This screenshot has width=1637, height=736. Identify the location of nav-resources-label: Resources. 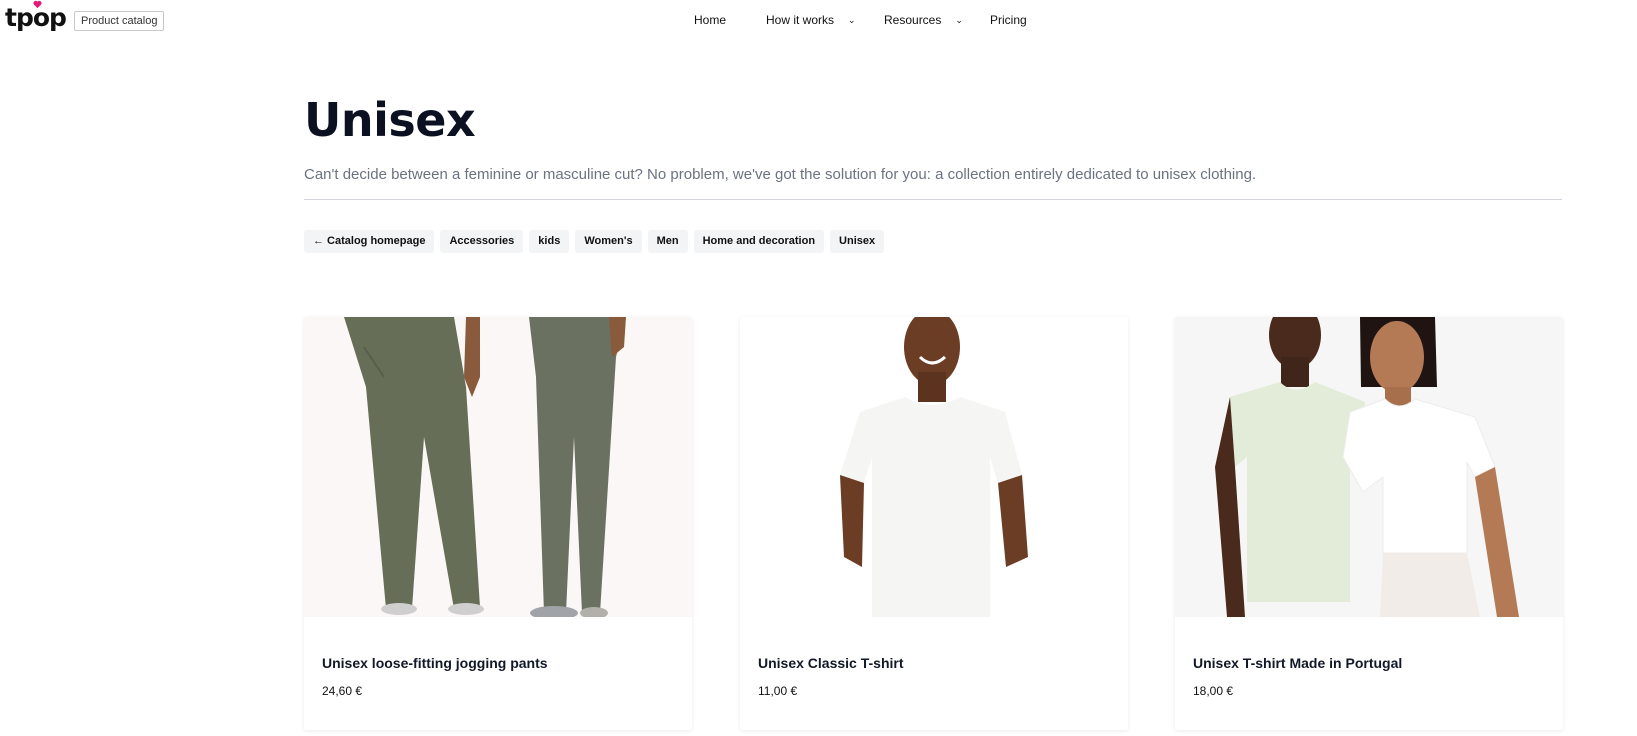
(913, 20).